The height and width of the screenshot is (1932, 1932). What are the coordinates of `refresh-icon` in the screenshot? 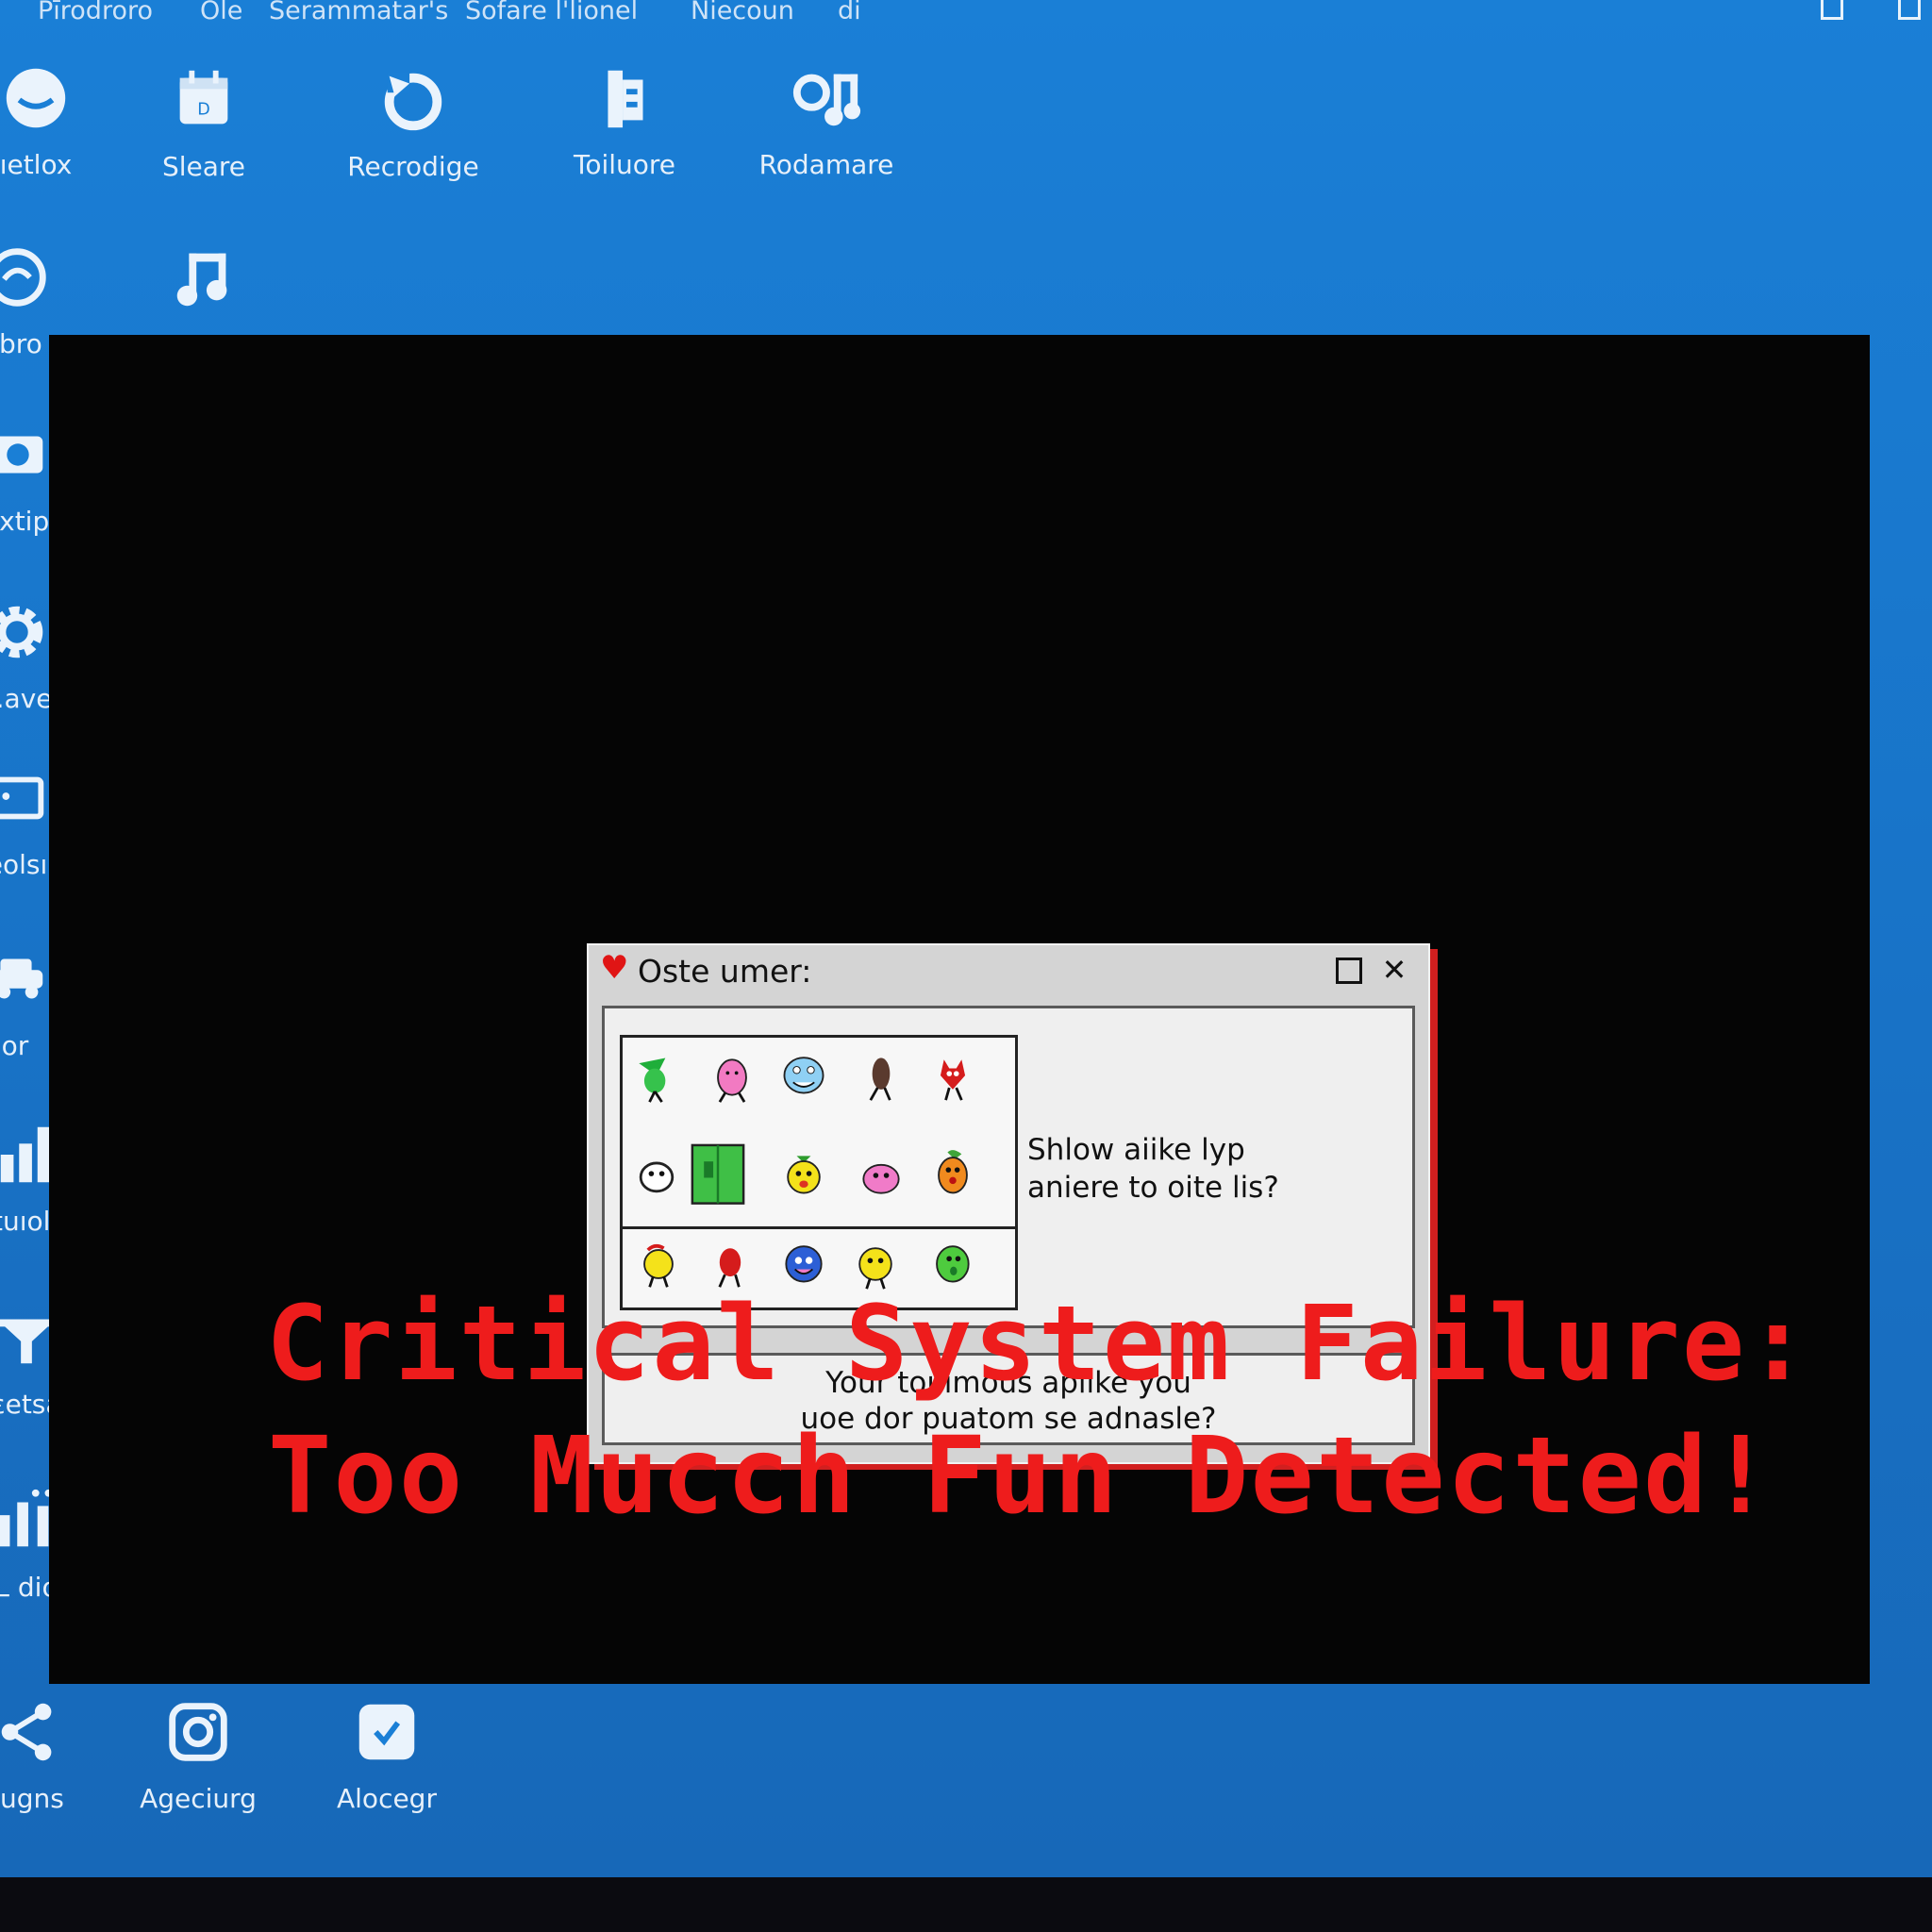 It's located at (413, 100).